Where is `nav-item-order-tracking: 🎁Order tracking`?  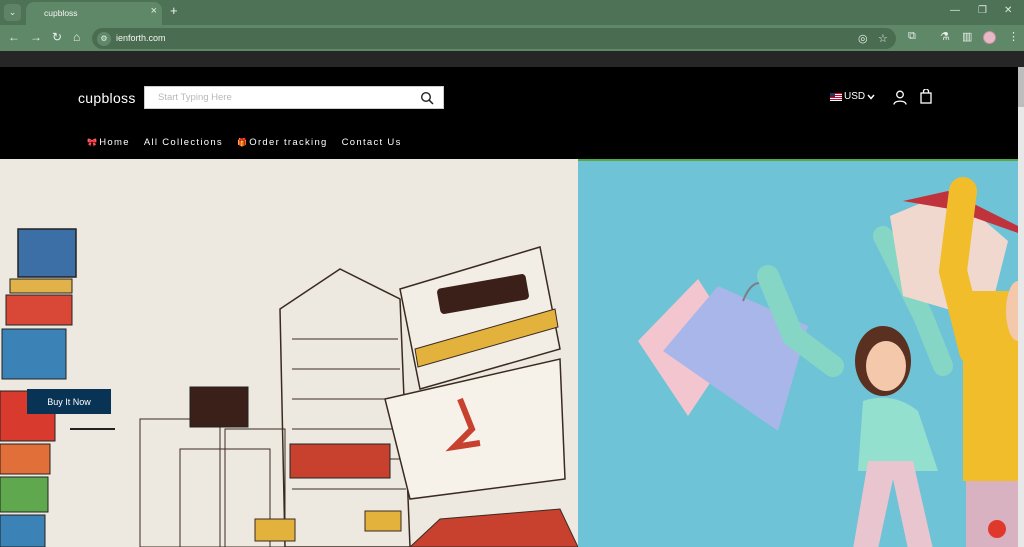
nav-item-order-tracking: 🎁Order tracking is located at coordinates (282, 142).